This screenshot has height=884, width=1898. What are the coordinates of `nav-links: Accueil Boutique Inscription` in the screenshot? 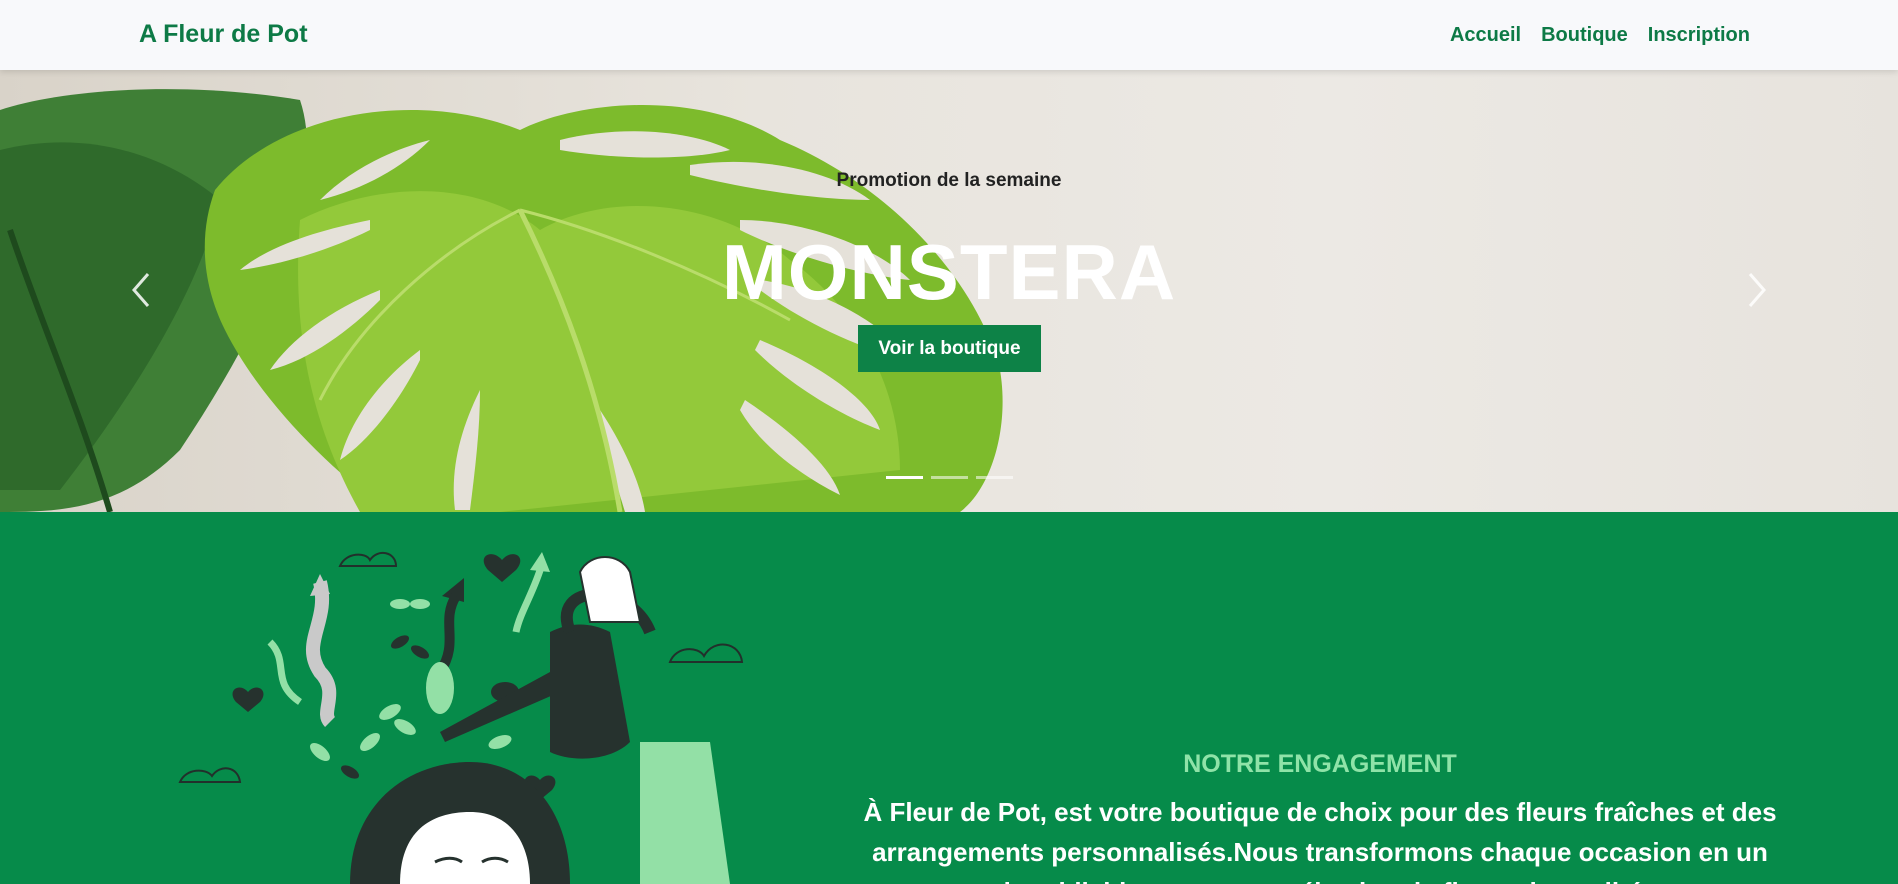 It's located at (1600, 35).